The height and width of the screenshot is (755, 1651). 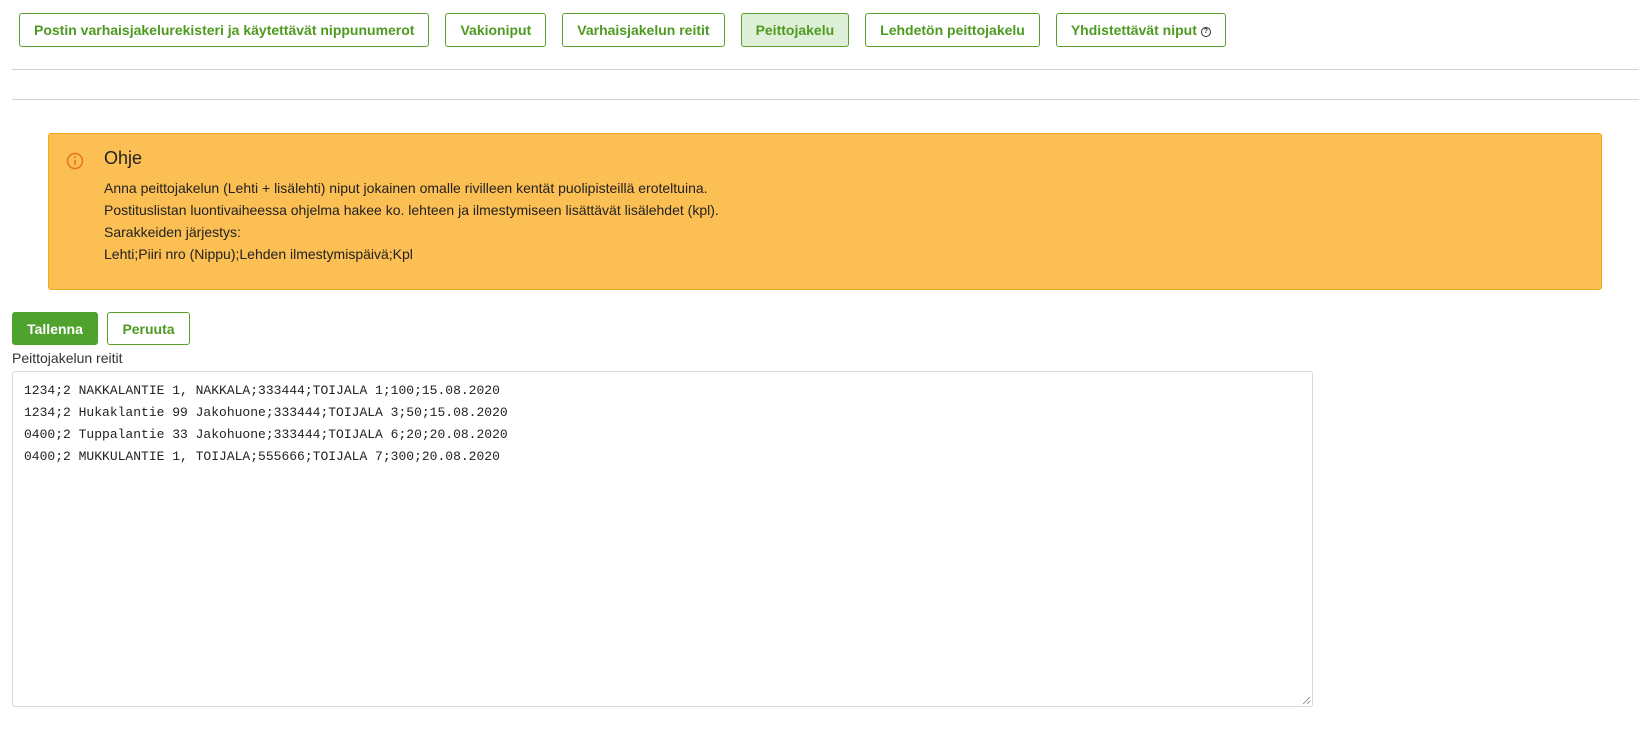 I want to click on tab-vakioniput: Vakioniput, so click(x=496, y=30).